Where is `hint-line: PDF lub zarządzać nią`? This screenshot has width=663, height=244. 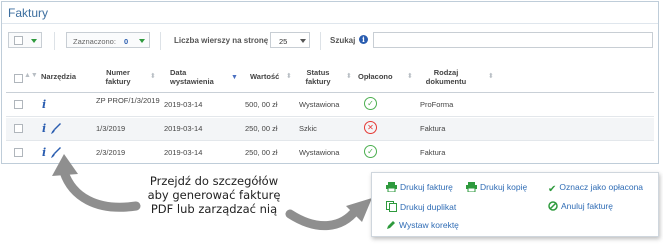
hint-line: PDF lub zarządzać nią is located at coordinates (214, 209).